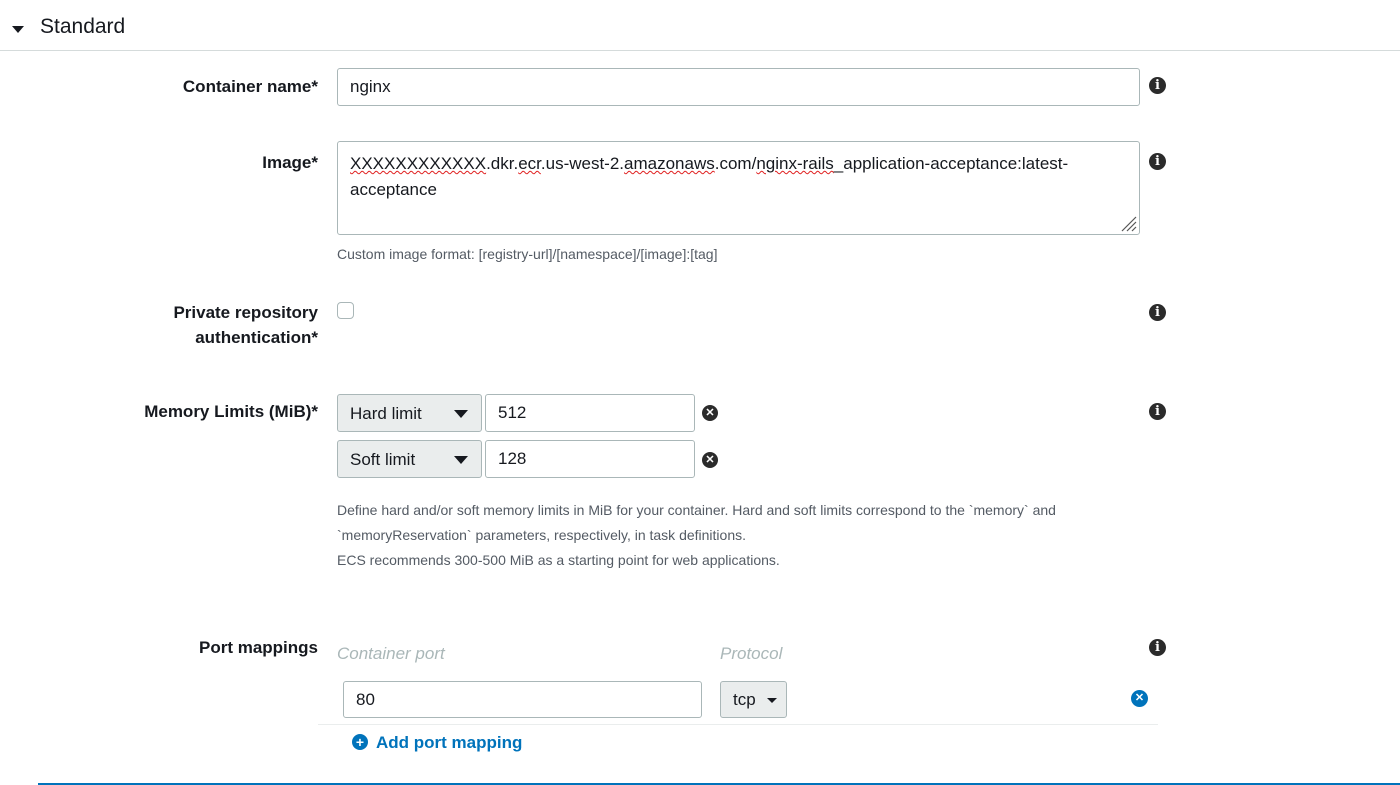 The image size is (1400, 785). What do you see at coordinates (710, 413) in the screenshot?
I see `remove-hard-limit-icon: ✕` at bounding box center [710, 413].